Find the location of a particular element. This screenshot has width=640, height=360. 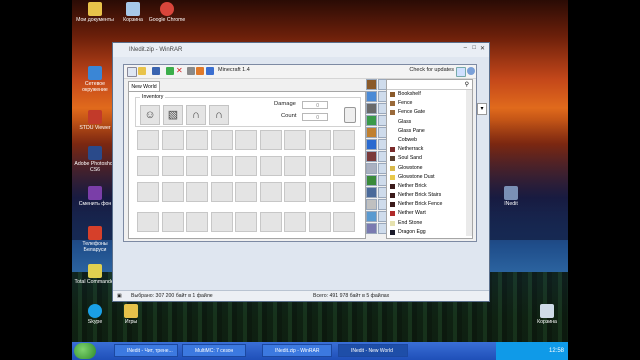

item-row: Netherrack is located at coordinates (429, 149).